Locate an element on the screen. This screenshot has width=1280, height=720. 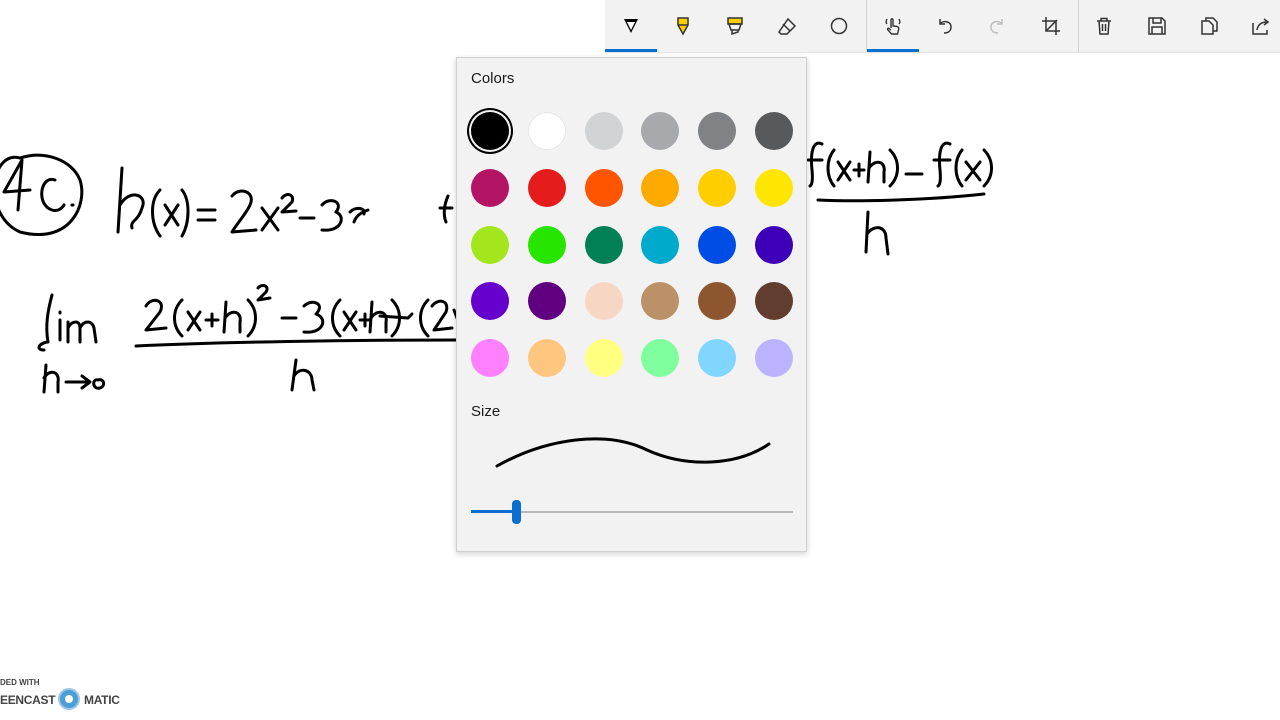
share-button is located at coordinates (1257, 26).